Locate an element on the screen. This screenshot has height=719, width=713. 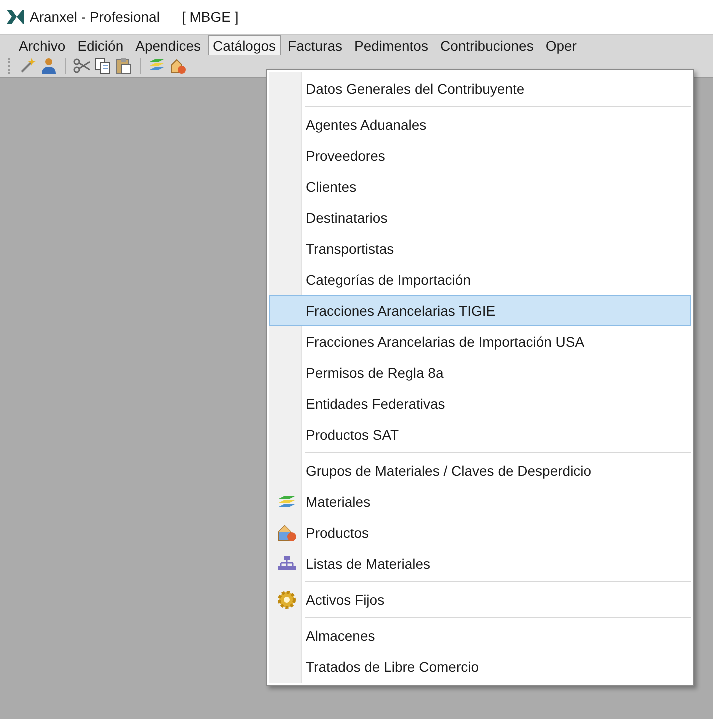
wand-icon is located at coordinates (28, 66).